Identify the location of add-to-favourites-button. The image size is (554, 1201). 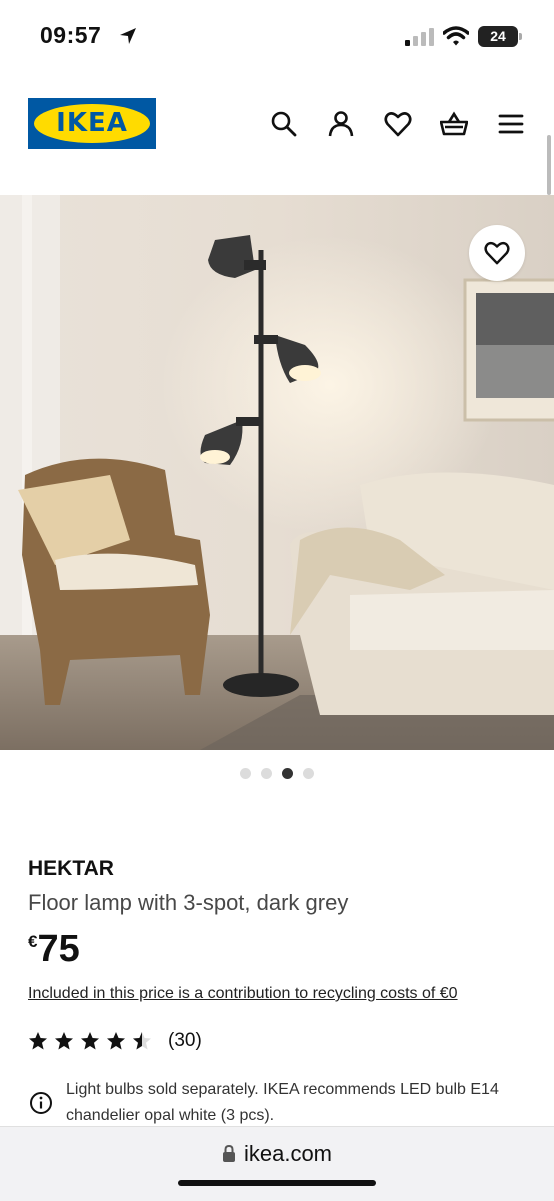
(497, 253).